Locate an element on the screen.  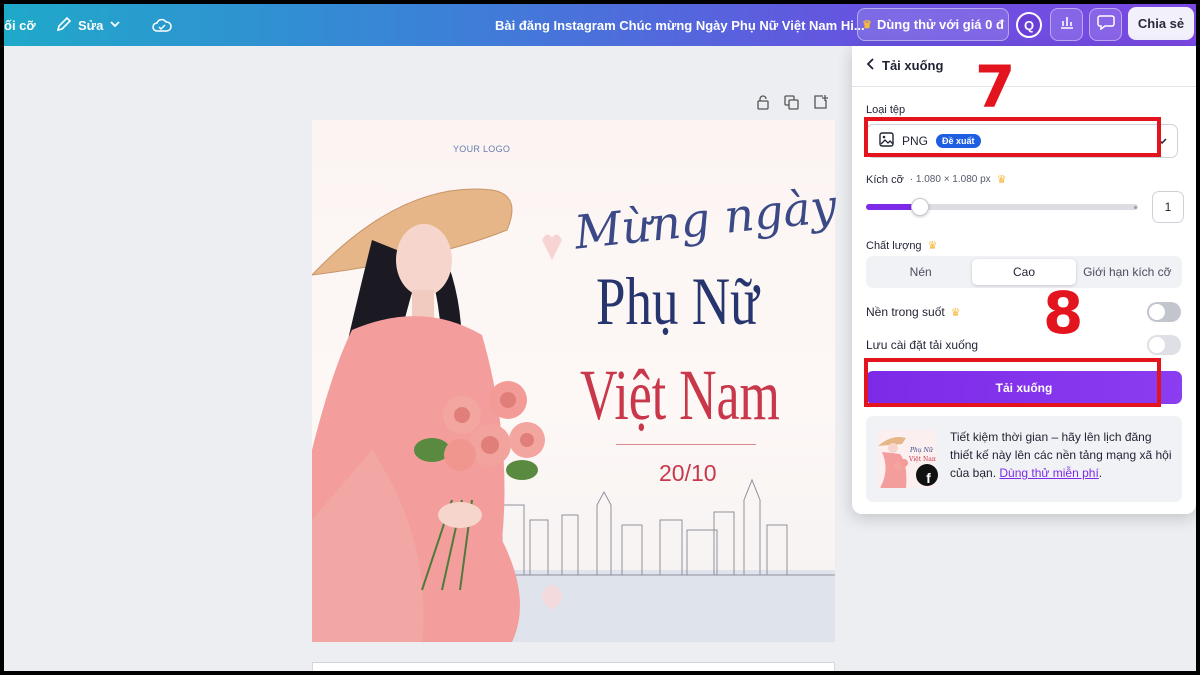
annotation-step-8: 8 is located at coordinates (1063, 313).